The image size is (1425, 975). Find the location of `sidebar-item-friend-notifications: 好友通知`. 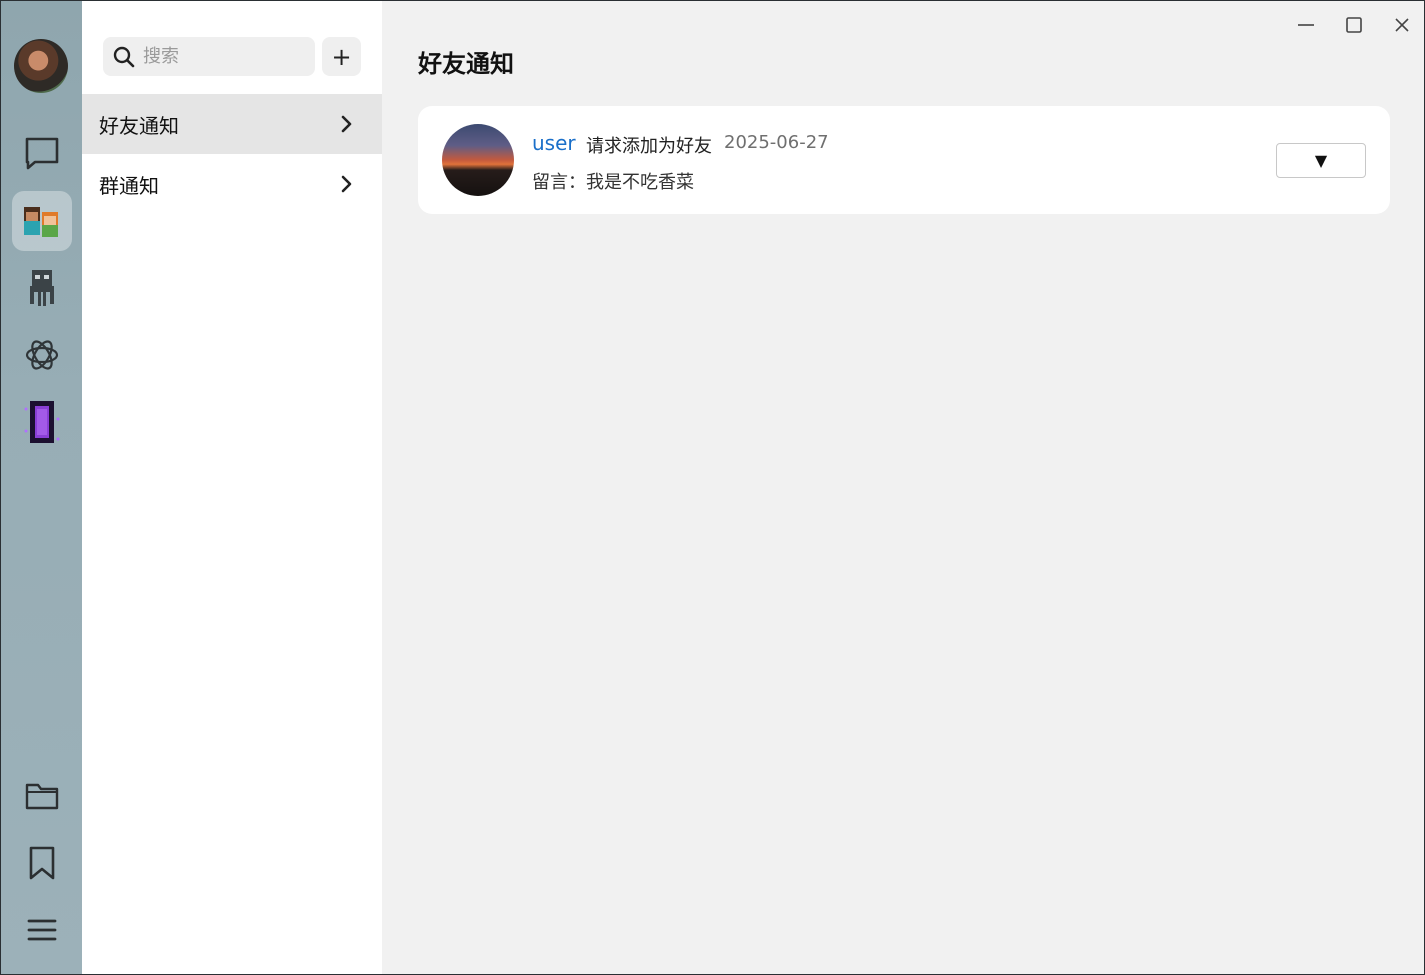

sidebar-item-friend-notifications: 好友通知 is located at coordinates (232, 124).